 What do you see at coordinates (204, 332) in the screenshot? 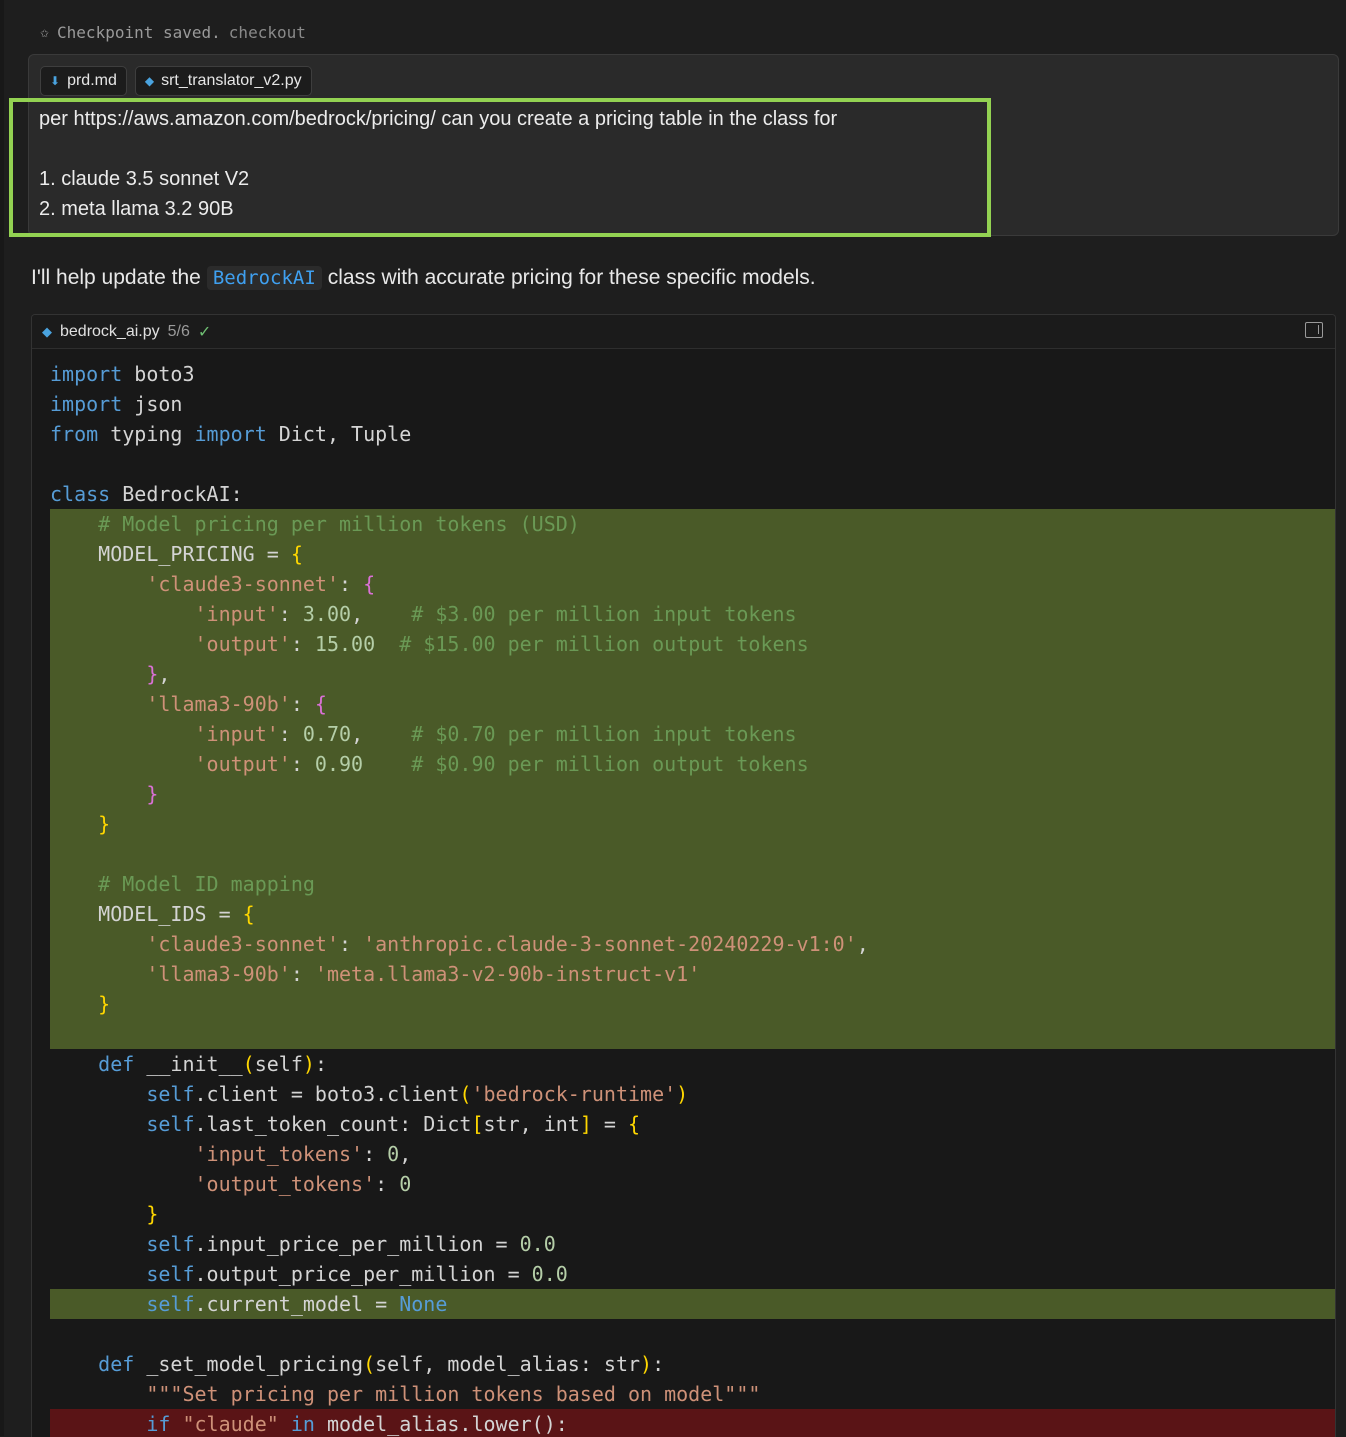
I see `check-icon: ✓` at bounding box center [204, 332].